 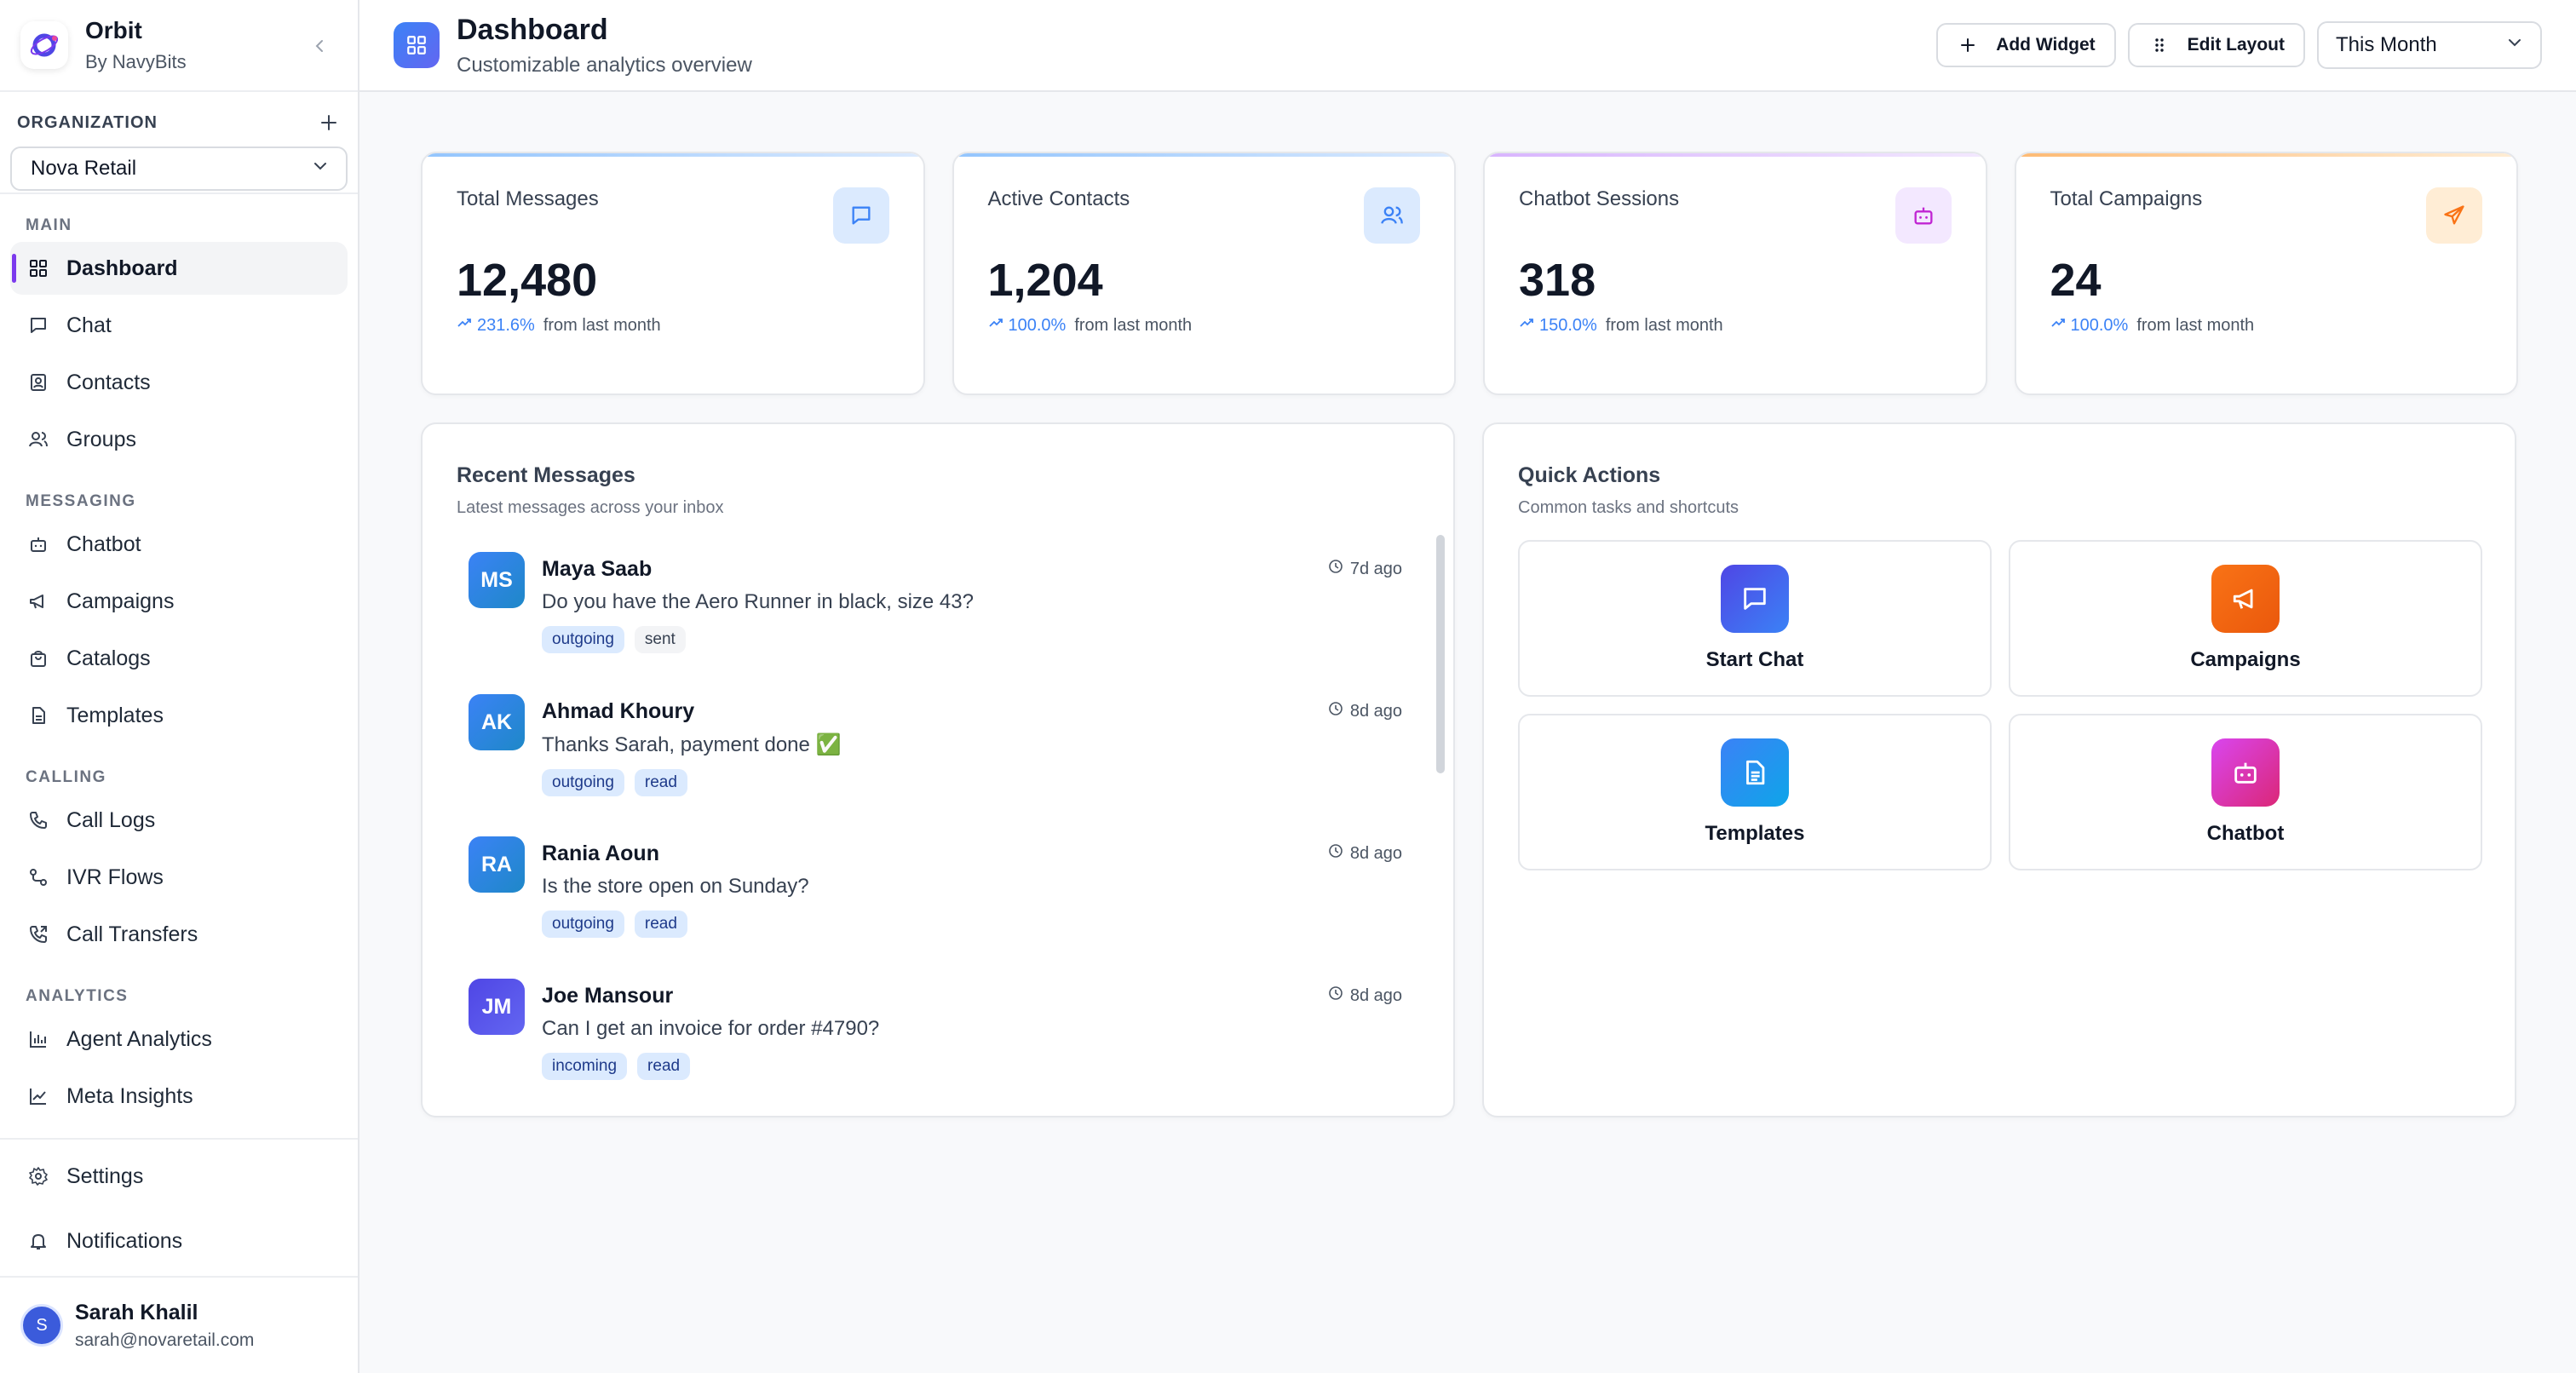 I want to click on stat-change-pct: 150.0%, so click(x=1568, y=325).